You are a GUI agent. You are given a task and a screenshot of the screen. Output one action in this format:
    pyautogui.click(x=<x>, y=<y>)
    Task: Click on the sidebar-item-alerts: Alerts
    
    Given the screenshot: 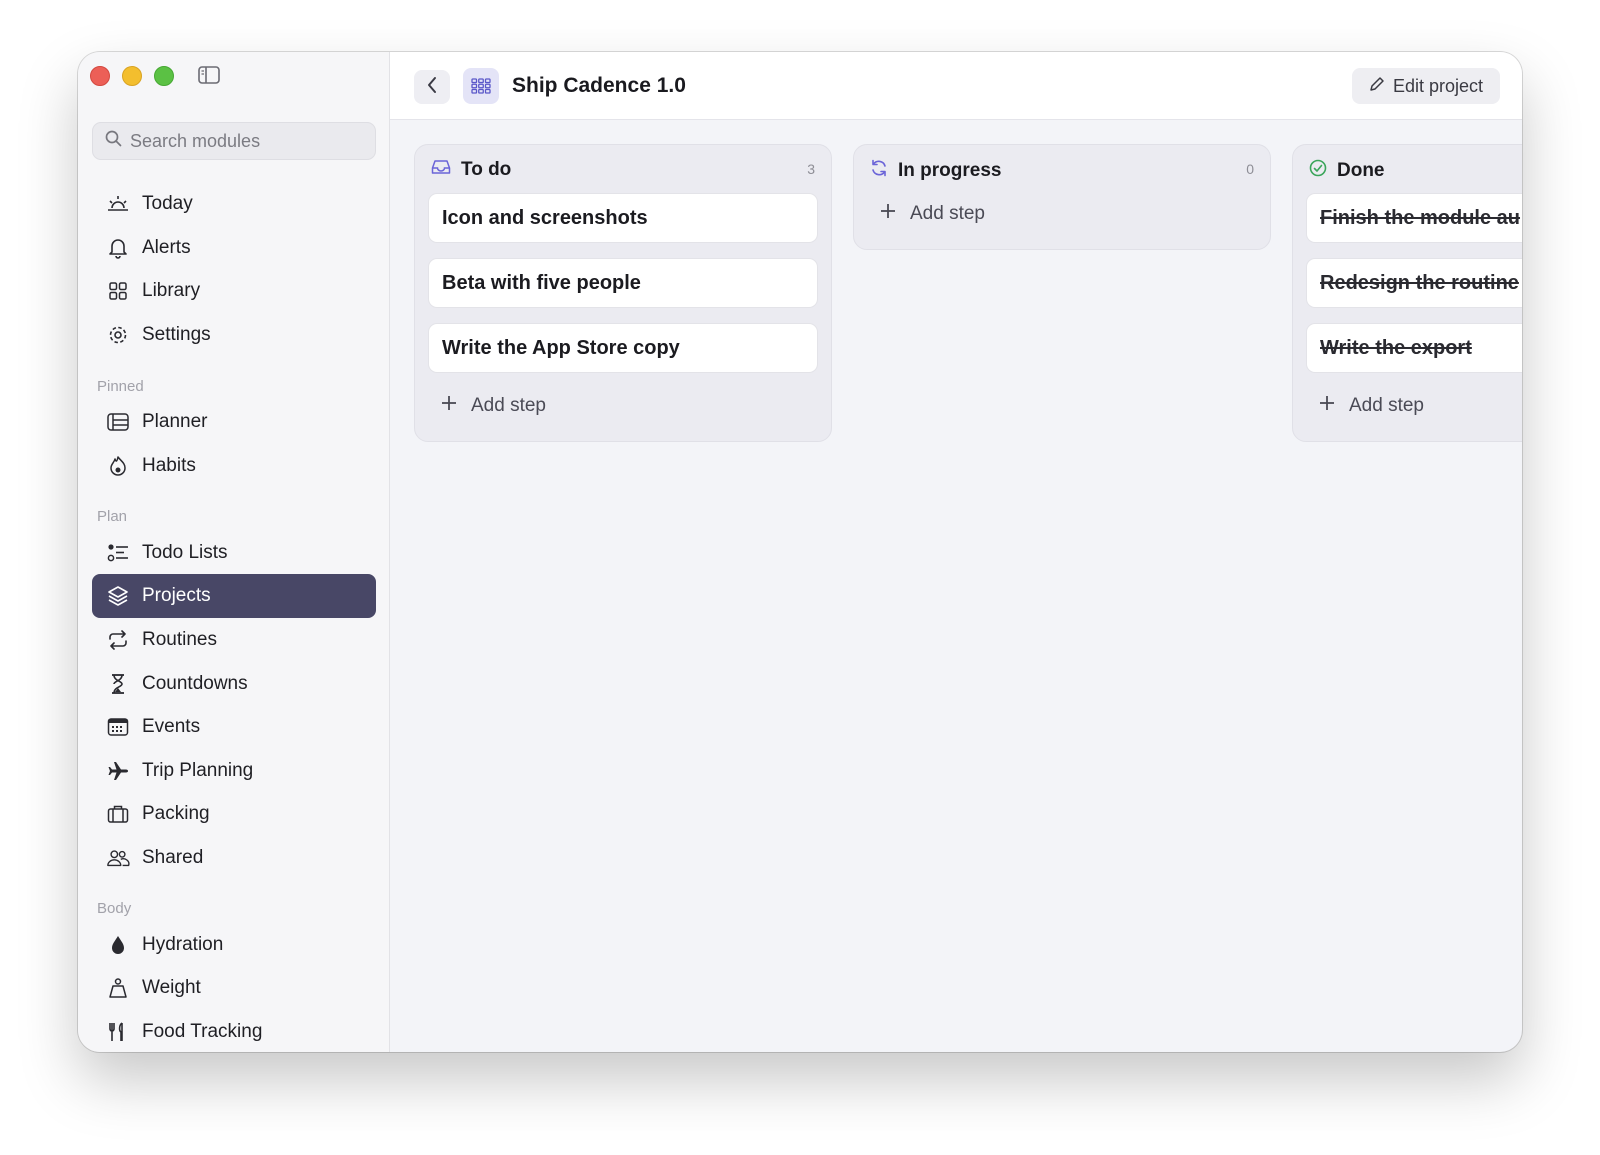 What is the action you would take?
    pyautogui.click(x=234, y=248)
    